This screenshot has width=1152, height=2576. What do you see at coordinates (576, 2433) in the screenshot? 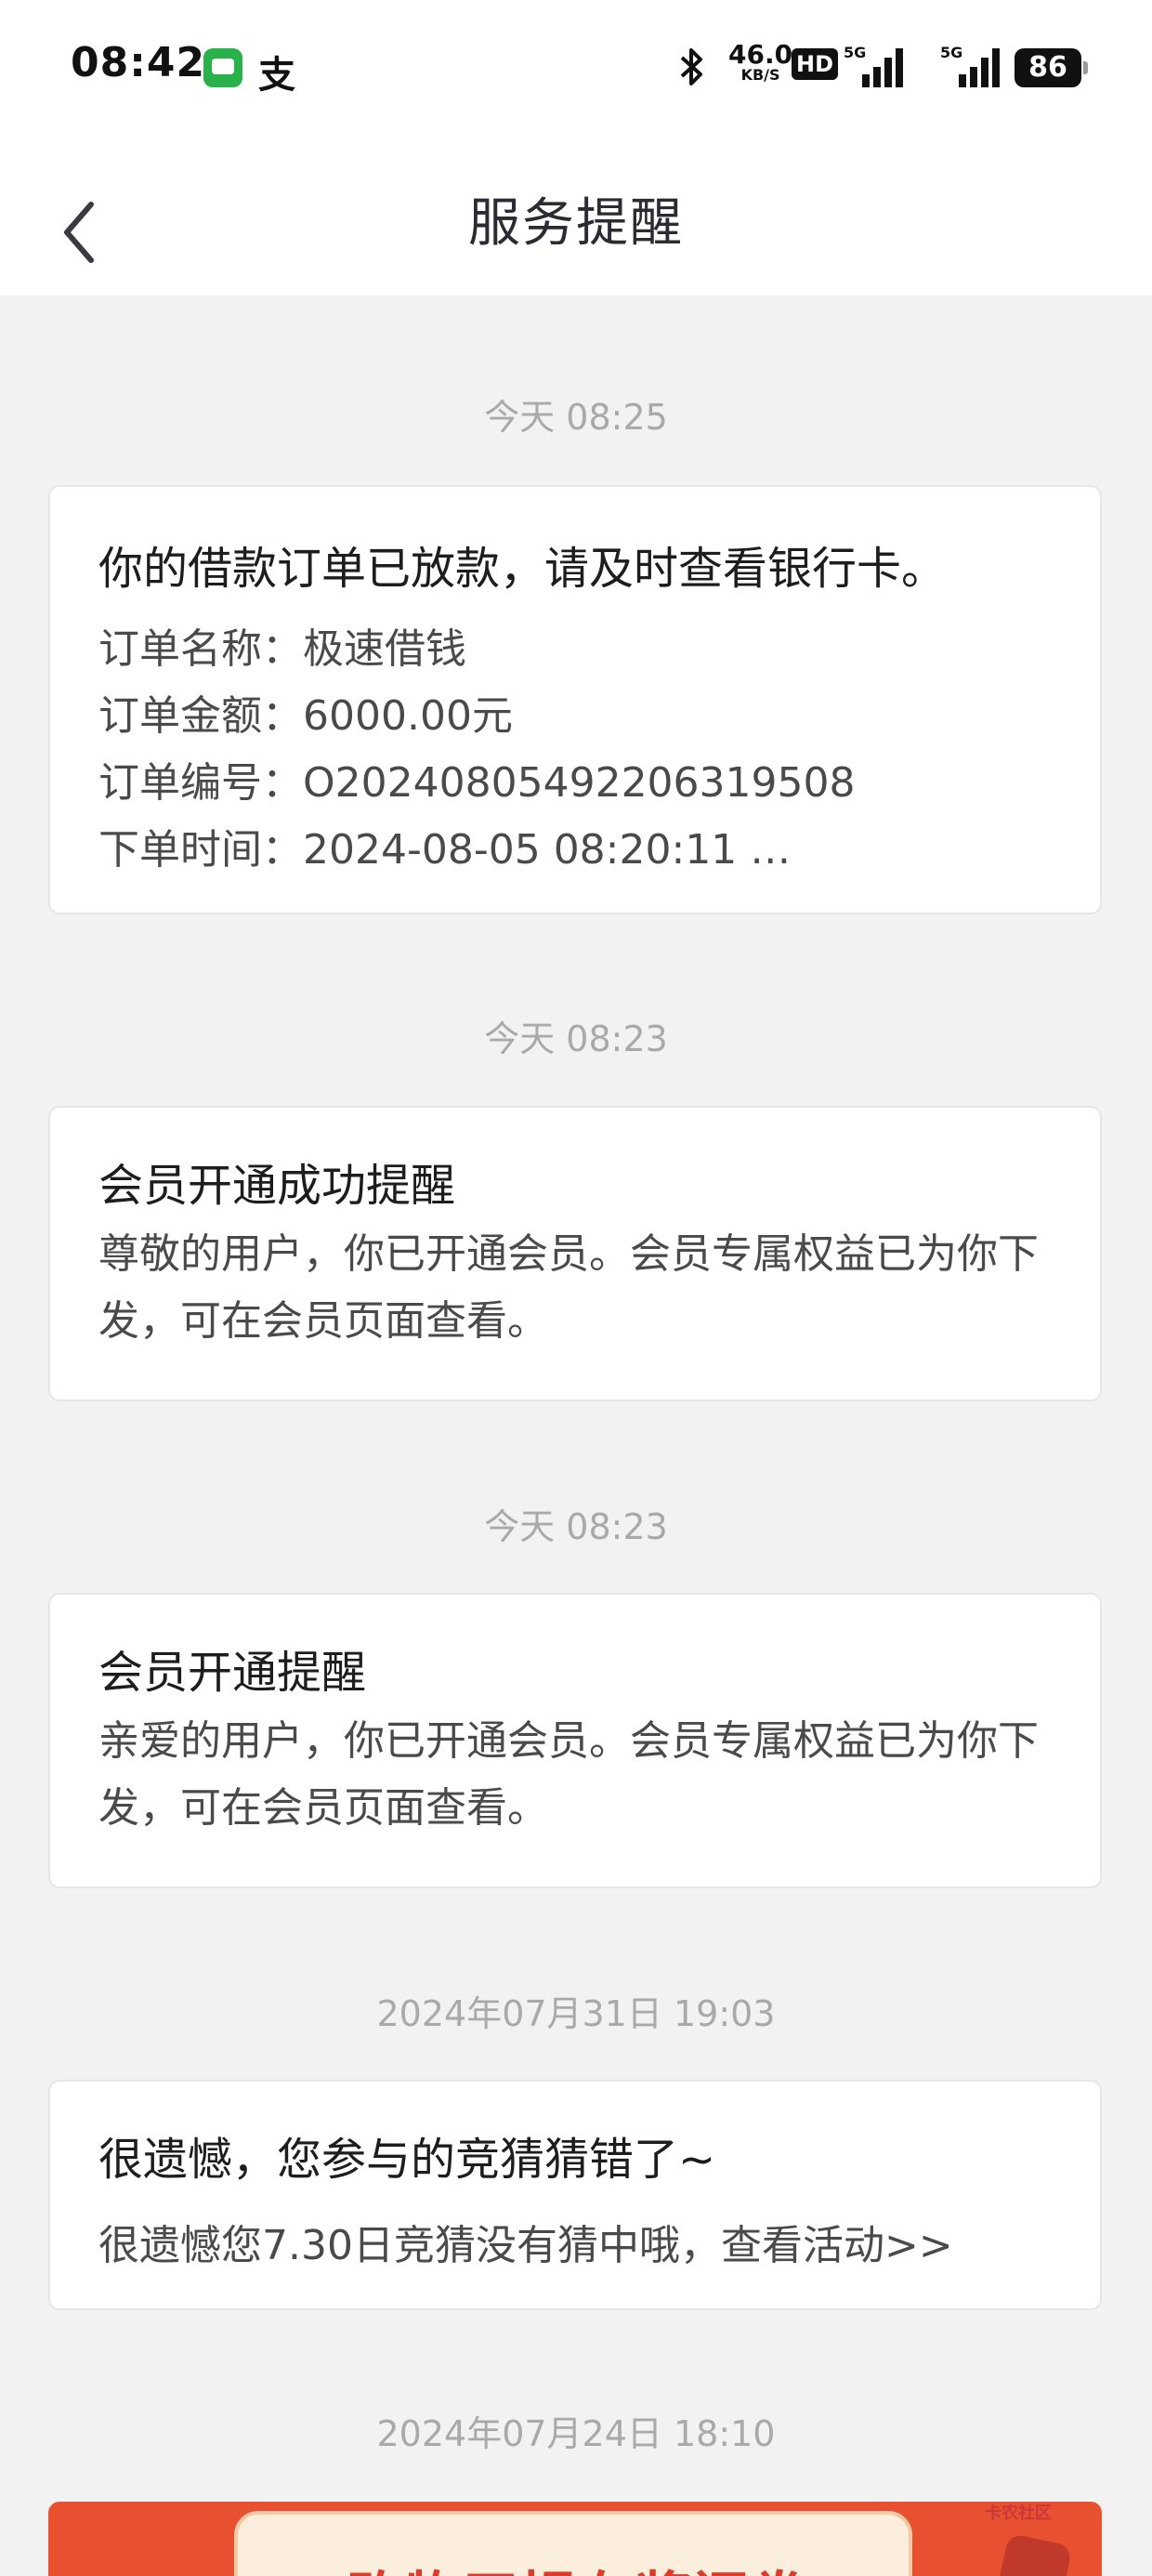
I see `message-timestamp: 2024年07月24日 18:10` at bounding box center [576, 2433].